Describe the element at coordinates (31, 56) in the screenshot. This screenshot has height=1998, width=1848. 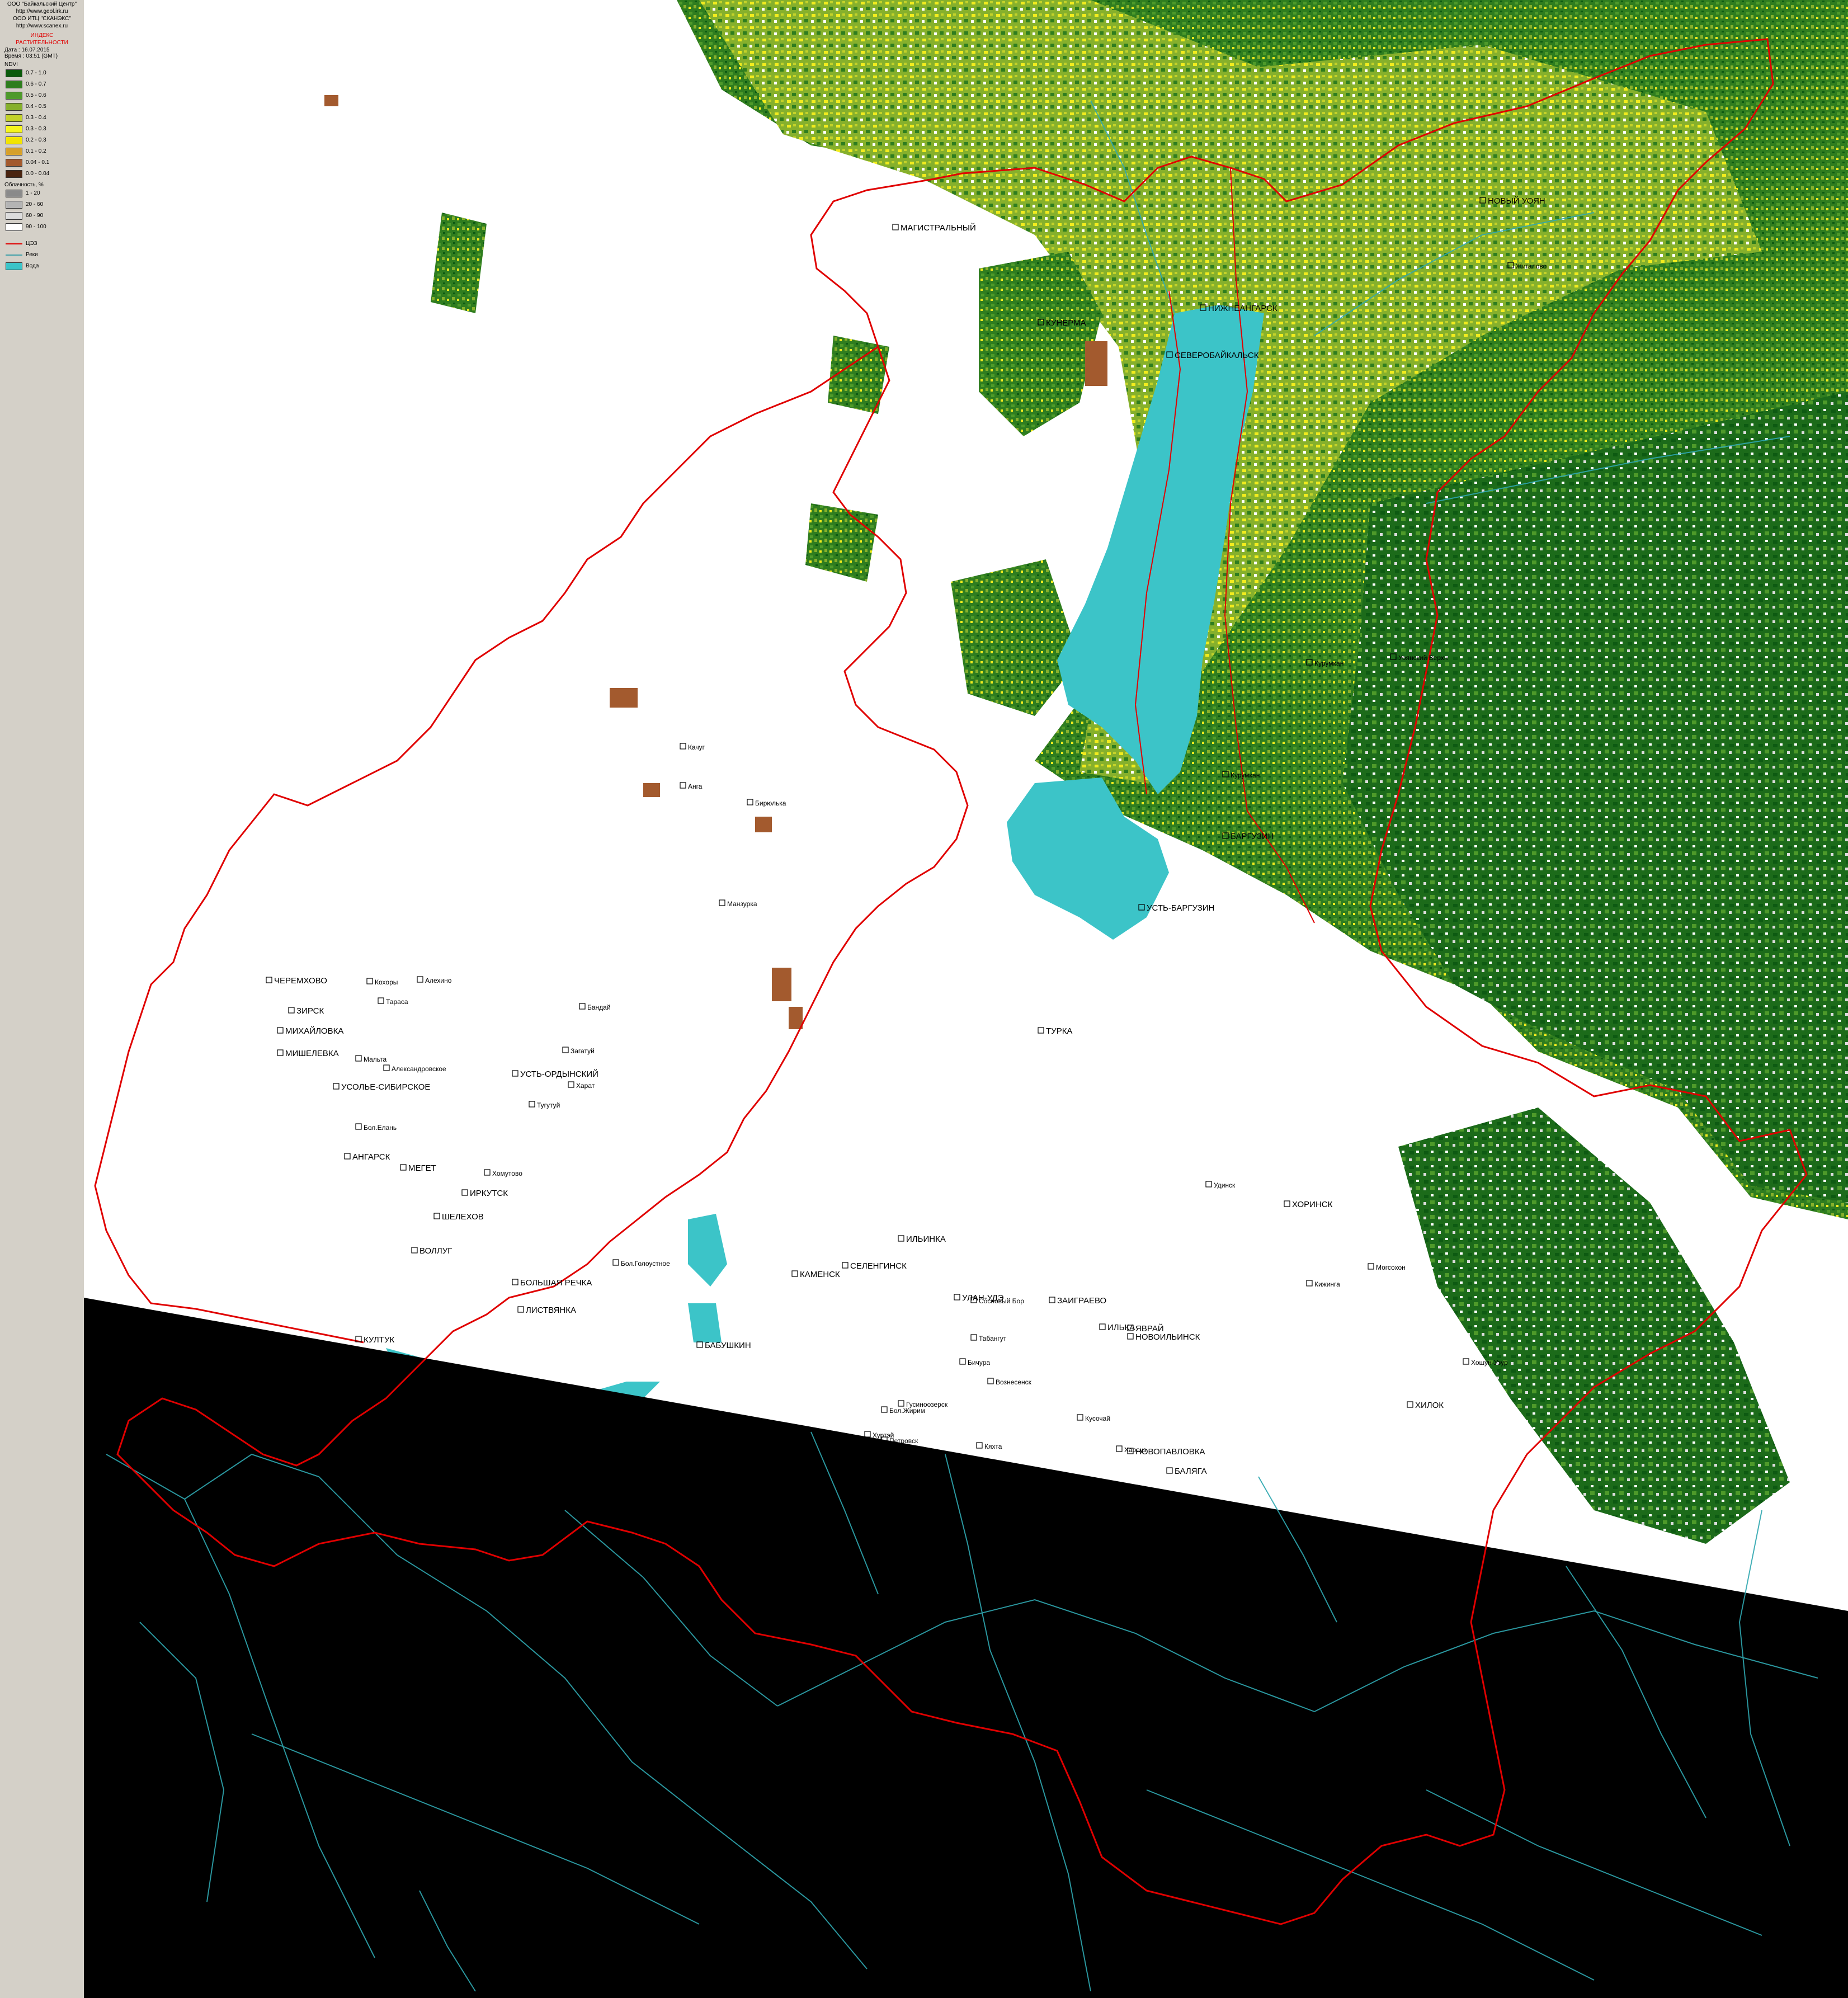
I see `legend-time: Время : 03:51 (GMT)` at that location.